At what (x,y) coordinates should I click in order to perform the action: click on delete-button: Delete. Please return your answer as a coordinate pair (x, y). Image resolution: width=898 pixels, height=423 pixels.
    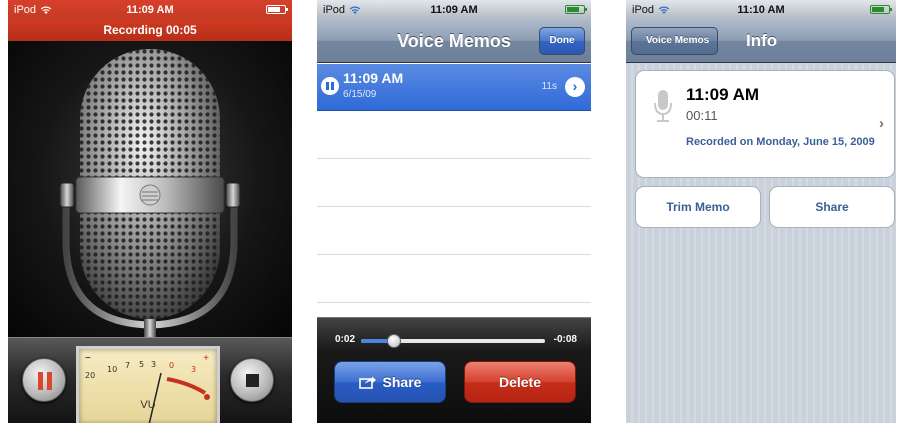
    Looking at the image, I should click on (520, 382).